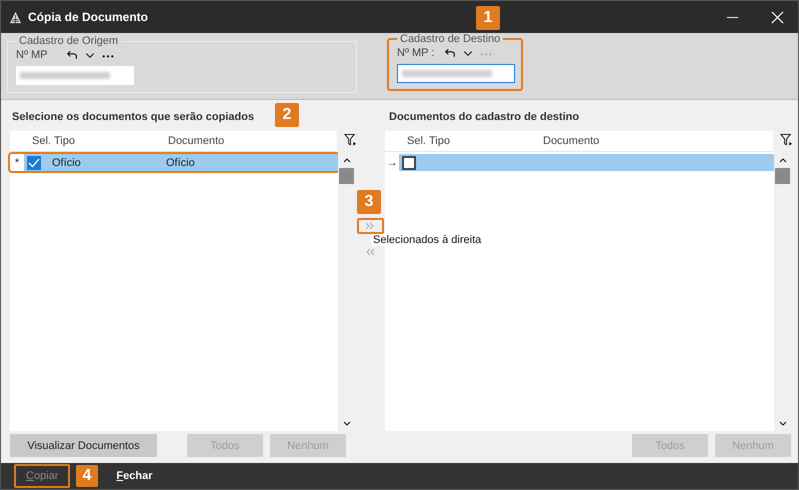  What do you see at coordinates (392, 162) in the screenshot?
I see `row-marker: →` at bounding box center [392, 162].